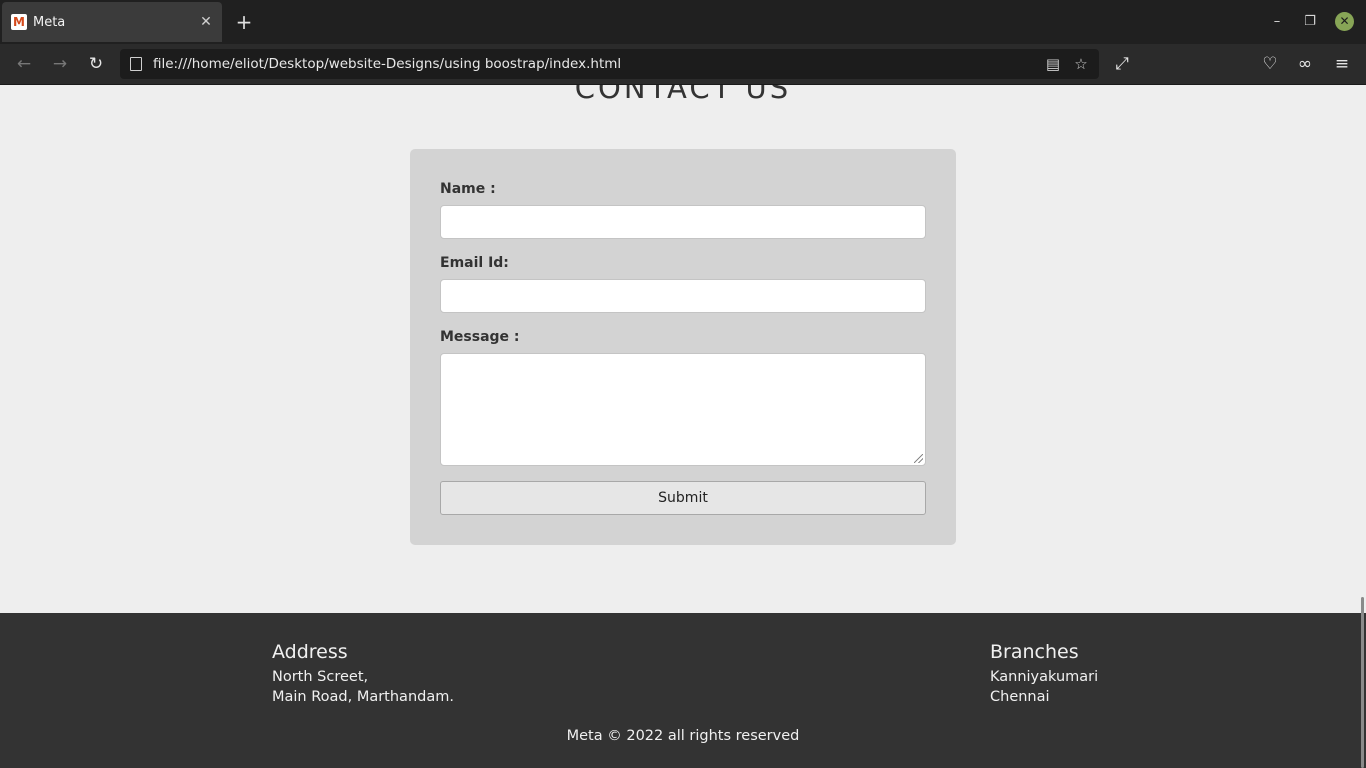  What do you see at coordinates (683, 498) in the screenshot?
I see `submit-button: Submit` at bounding box center [683, 498].